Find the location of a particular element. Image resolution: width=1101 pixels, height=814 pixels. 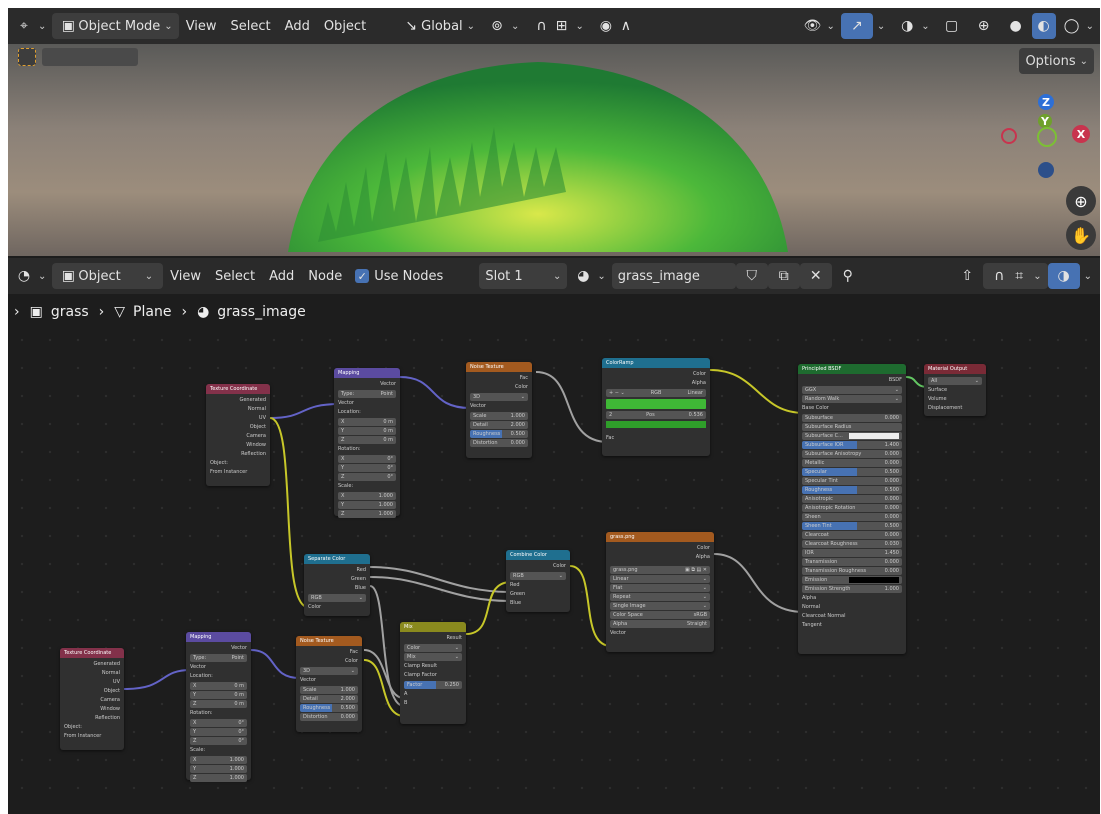

axis-neg-x-icon is located at coordinates (1009, 136).